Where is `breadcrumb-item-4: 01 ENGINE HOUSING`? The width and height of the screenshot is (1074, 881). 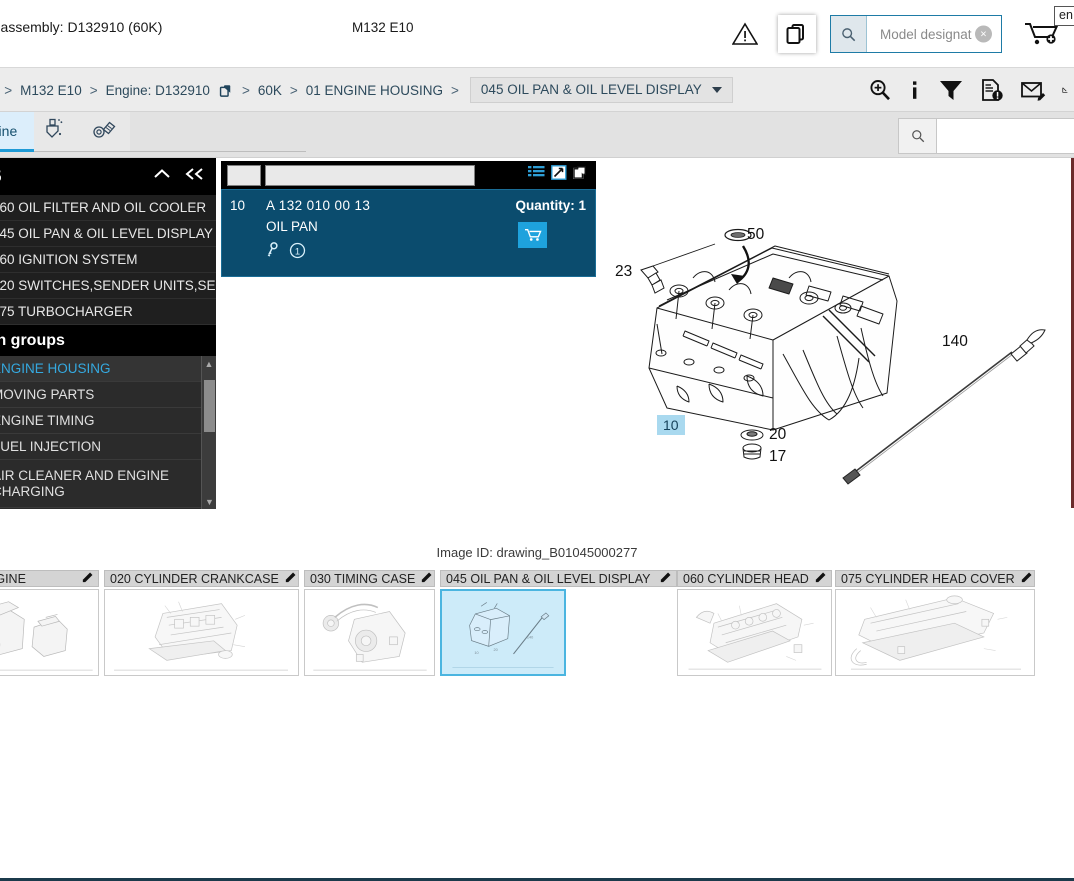 breadcrumb-item-4: 01 ENGINE HOUSING is located at coordinates (374, 90).